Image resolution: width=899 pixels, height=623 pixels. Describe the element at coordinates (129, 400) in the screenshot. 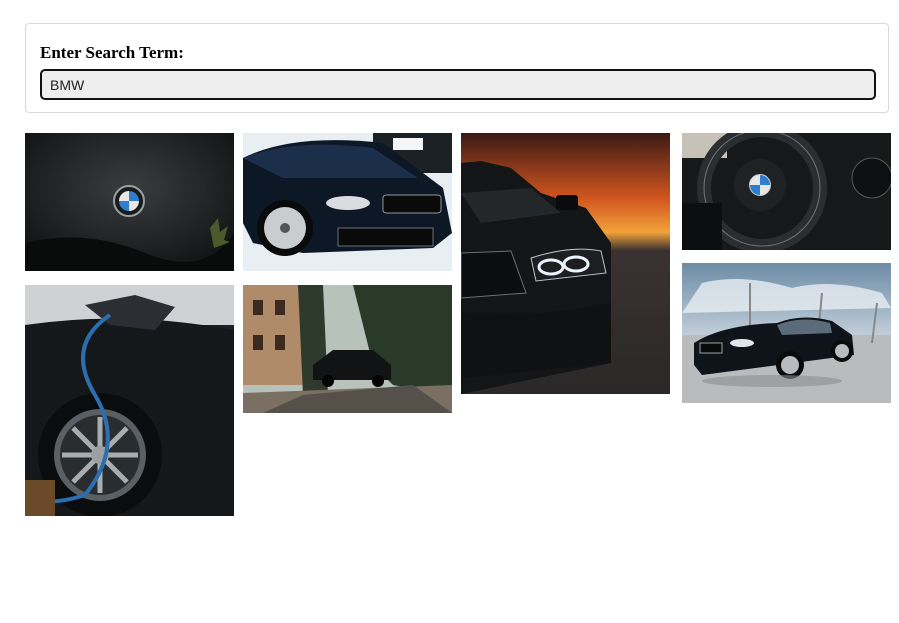

I see `image-result-bmw-charging` at that location.